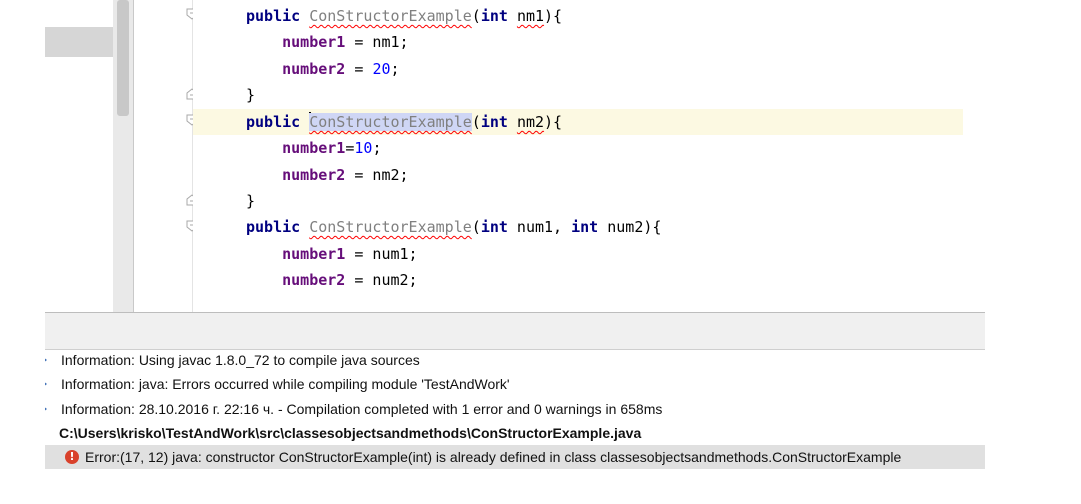 This screenshot has height=504, width=1081. Describe the element at coordinates (578, 254) in the screenshot. I see `code-line: number1 = num1;` at that location.